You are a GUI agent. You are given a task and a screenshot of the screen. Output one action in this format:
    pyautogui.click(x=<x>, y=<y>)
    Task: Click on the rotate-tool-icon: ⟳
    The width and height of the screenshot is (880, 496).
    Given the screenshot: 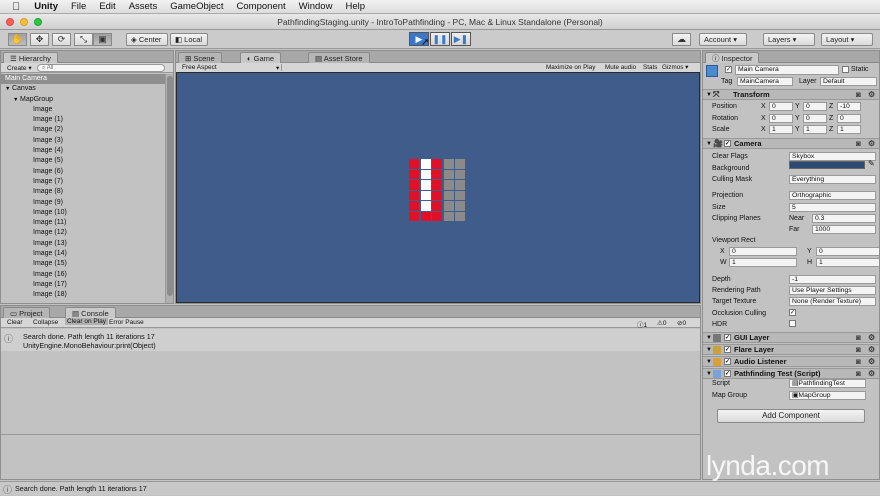 What is the action you would take?
    pyautogui.click(x=61, y=39)
    